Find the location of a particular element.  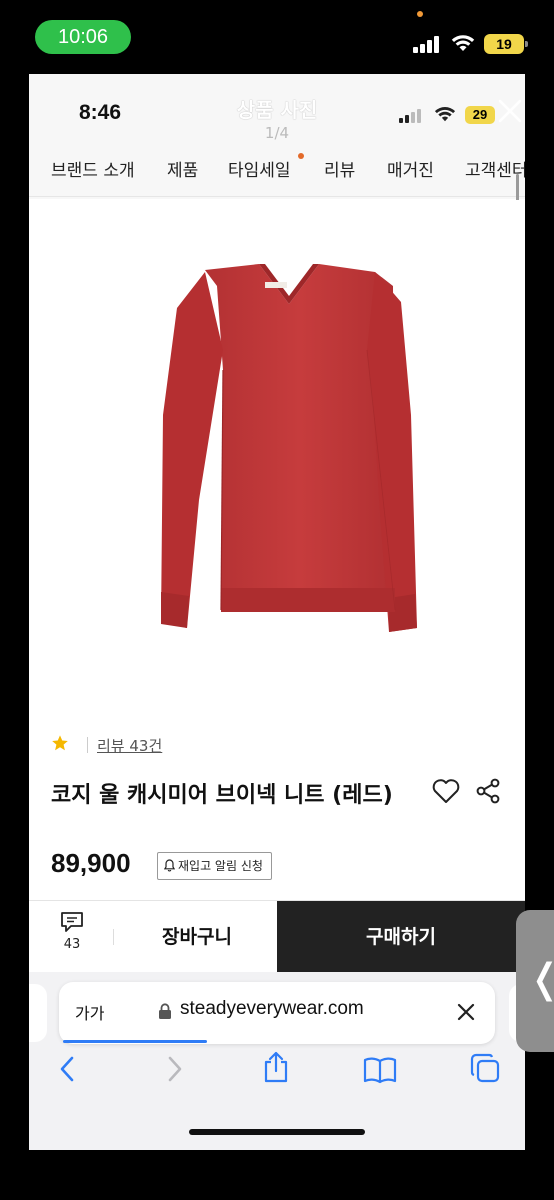

home-indicator is located at coordinates (277, 1132).